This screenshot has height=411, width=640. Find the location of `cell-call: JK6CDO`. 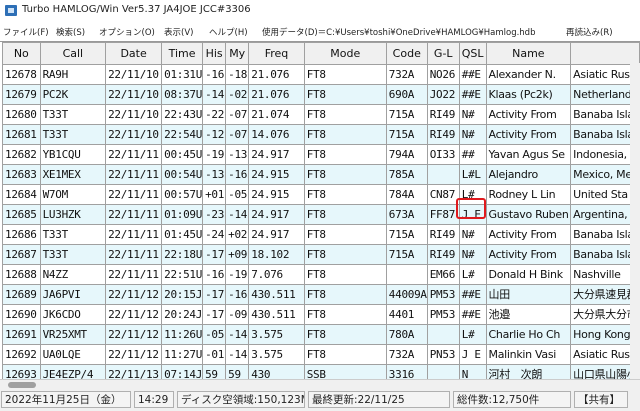

cell-call: JK6CDO is located at coordinates (73, 314).